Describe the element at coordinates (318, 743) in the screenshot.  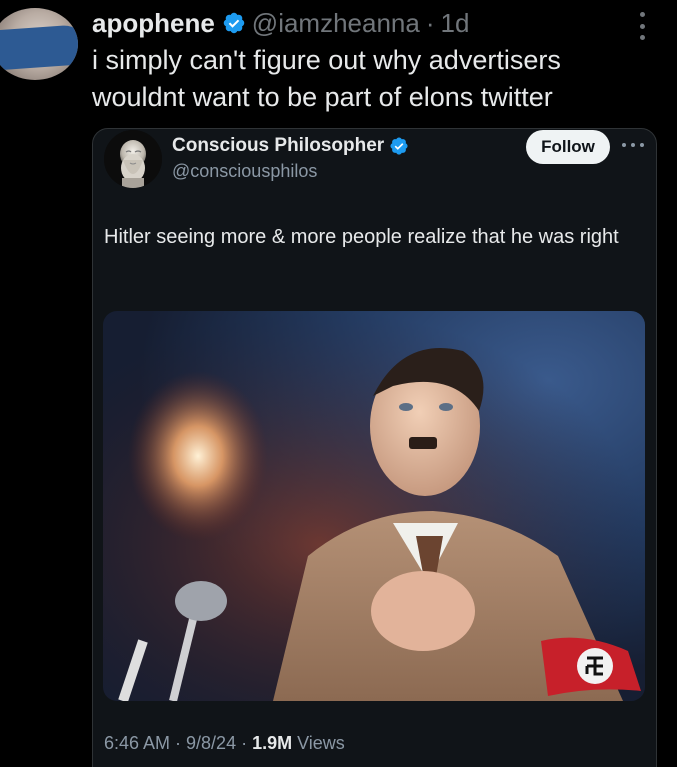
I see `views-label: Views` at that location.